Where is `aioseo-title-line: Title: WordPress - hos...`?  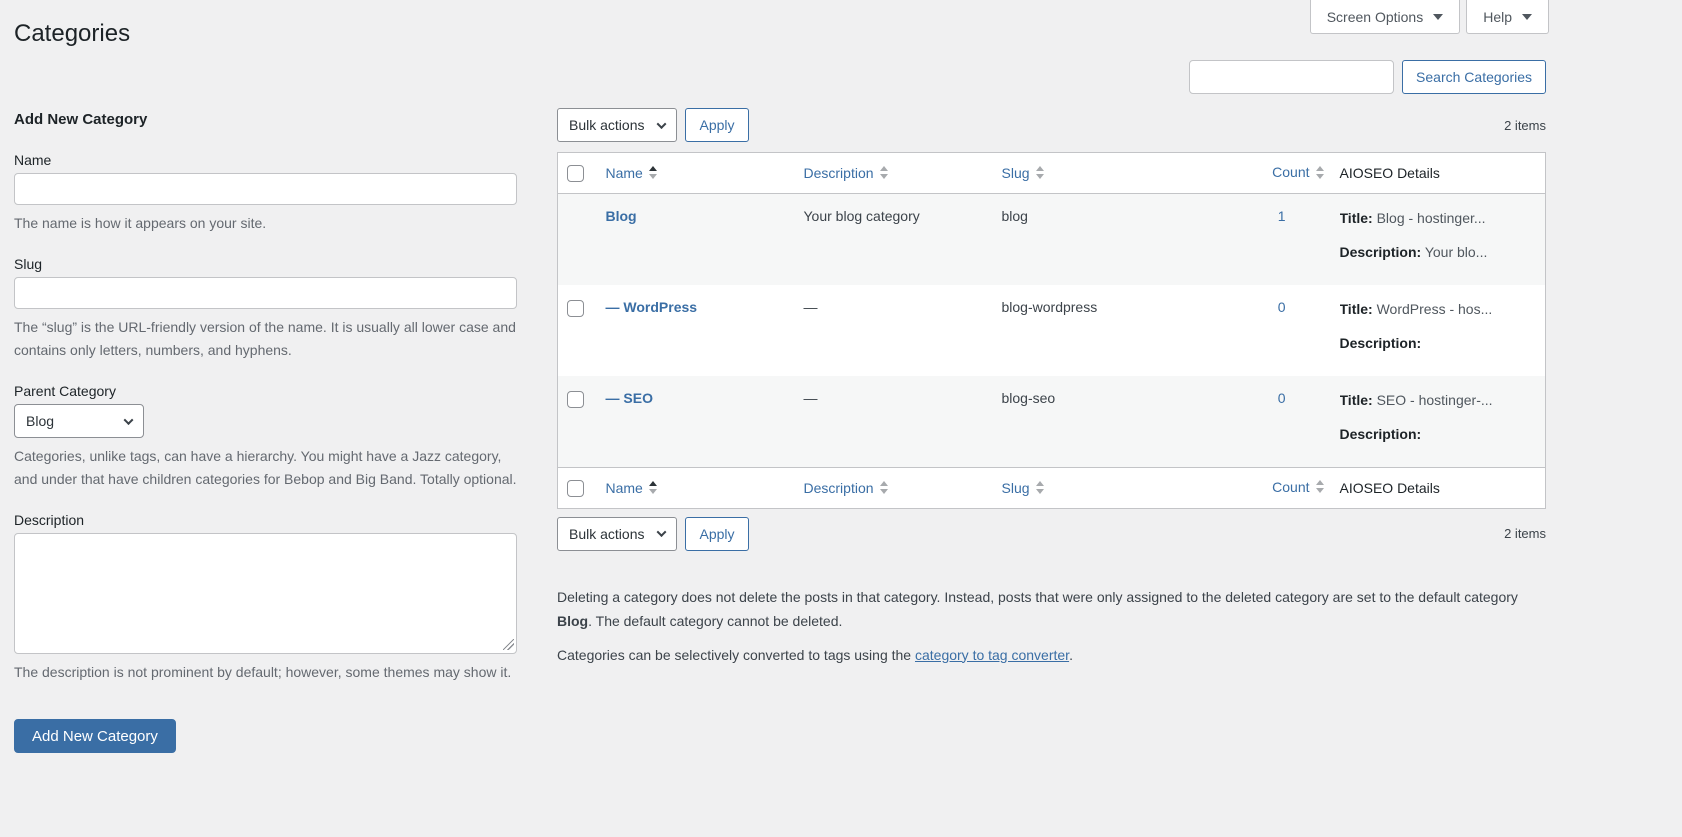
aioseo-title-line: Title: WordPress - hos... is located at coordinates (1416, 308).